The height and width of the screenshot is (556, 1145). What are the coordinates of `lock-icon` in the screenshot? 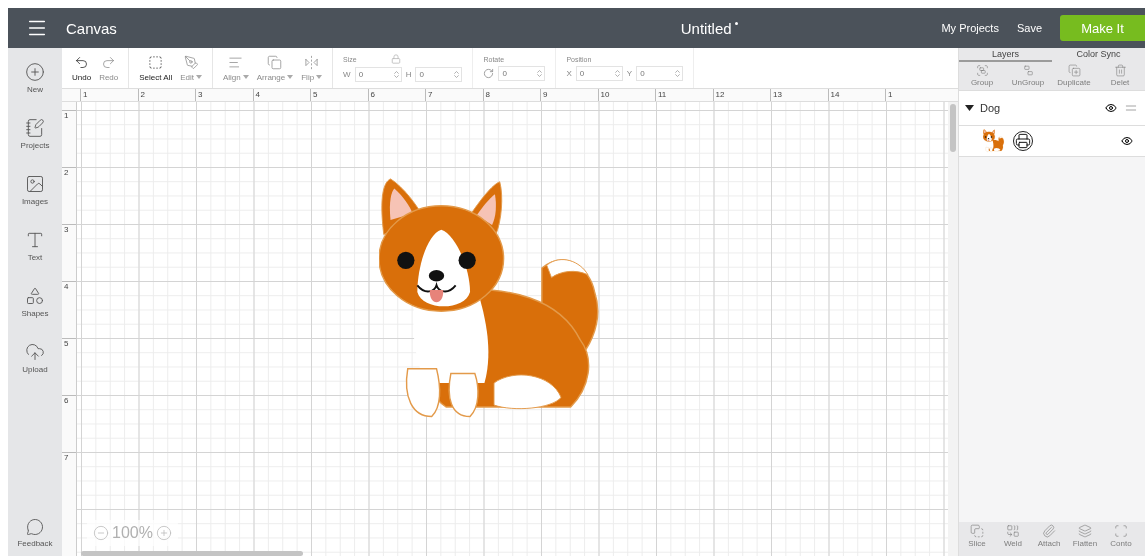 It's located at (395, 59).